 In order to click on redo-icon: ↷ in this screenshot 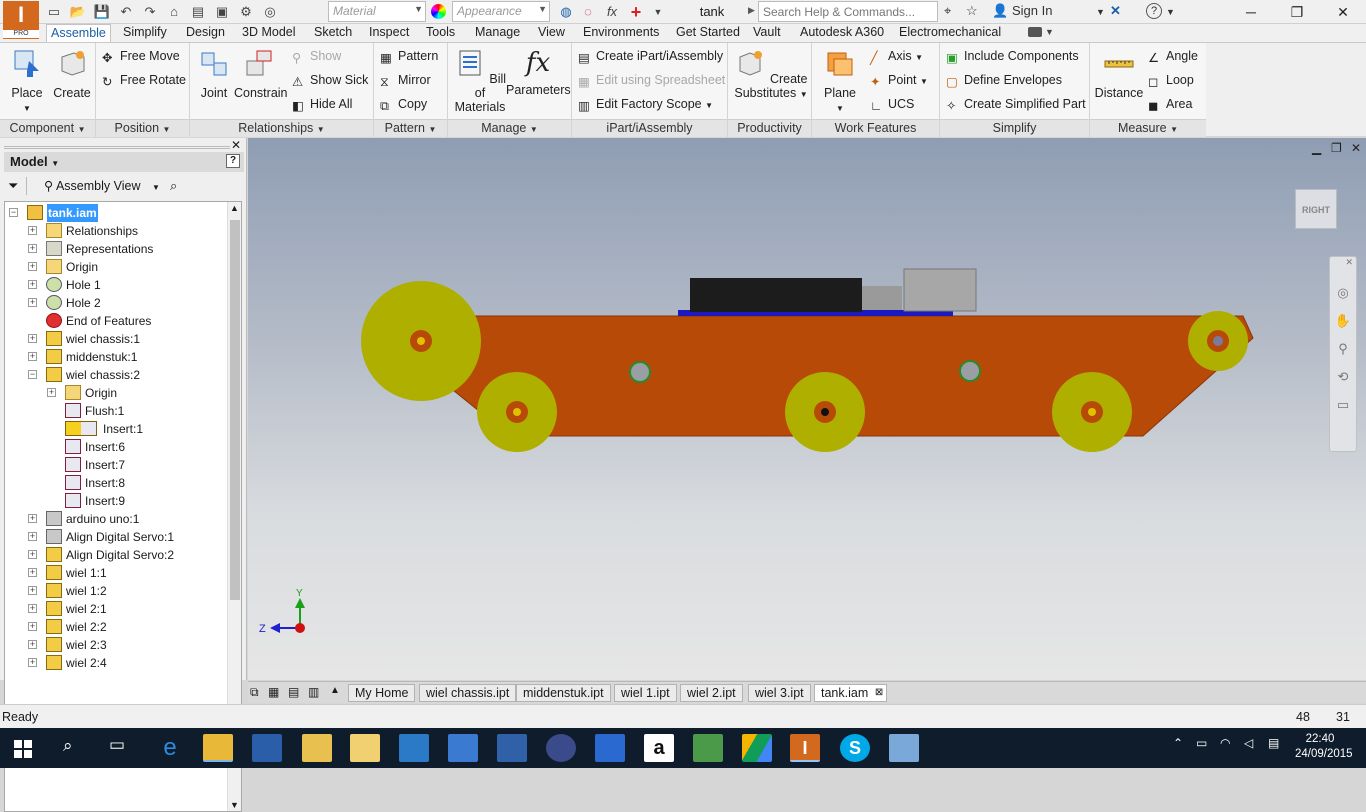, I will do `click(150, 12)`.